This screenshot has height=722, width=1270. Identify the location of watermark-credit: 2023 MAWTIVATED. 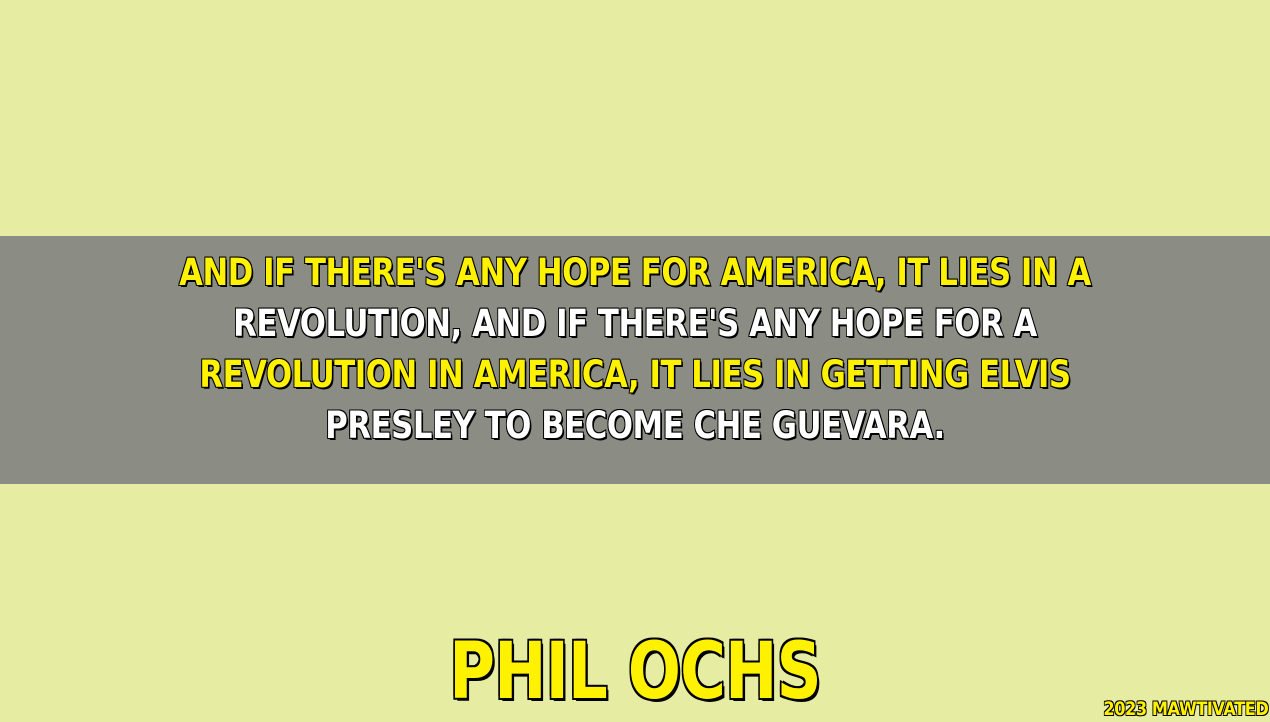
(1186, 709).